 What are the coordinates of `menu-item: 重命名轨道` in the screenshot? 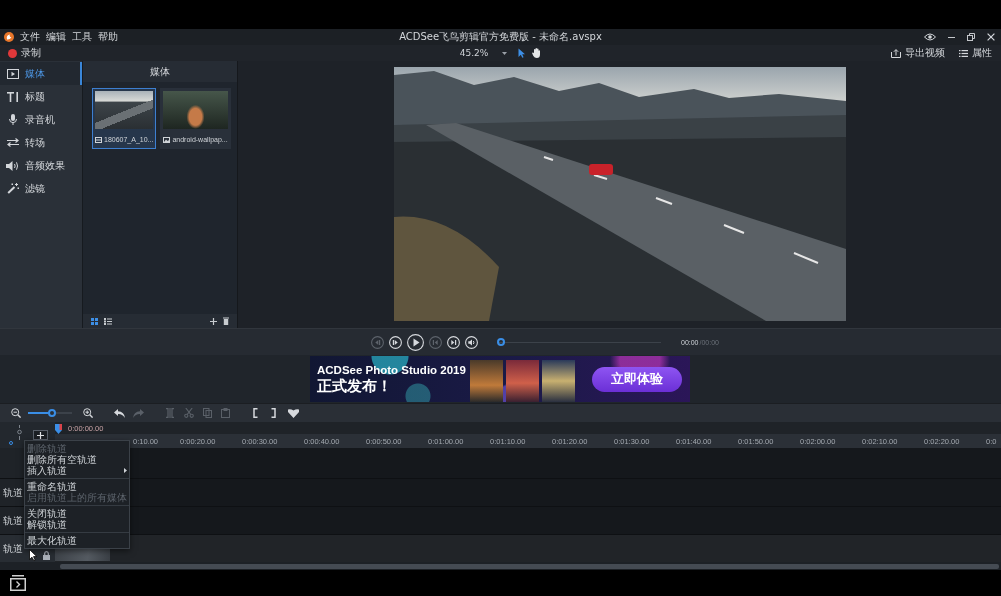 It's located at (77, 486).